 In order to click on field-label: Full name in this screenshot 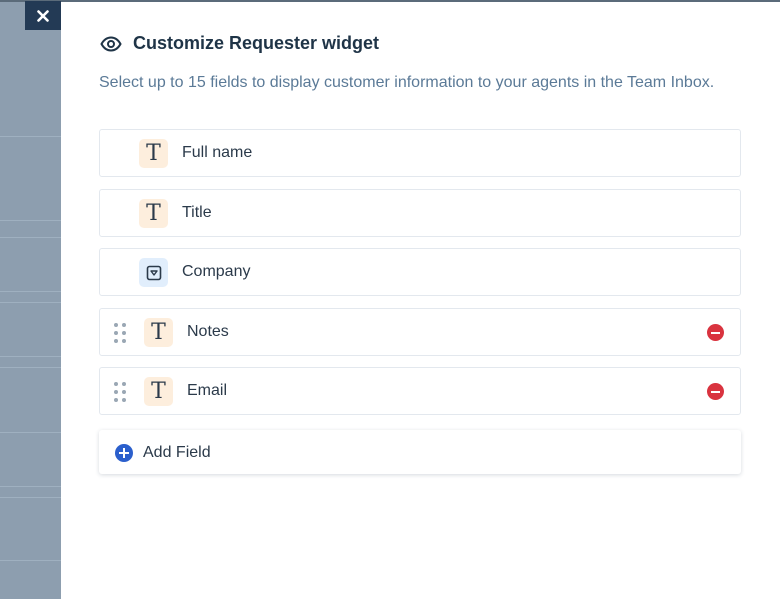, I will do `click(217, 152)`.